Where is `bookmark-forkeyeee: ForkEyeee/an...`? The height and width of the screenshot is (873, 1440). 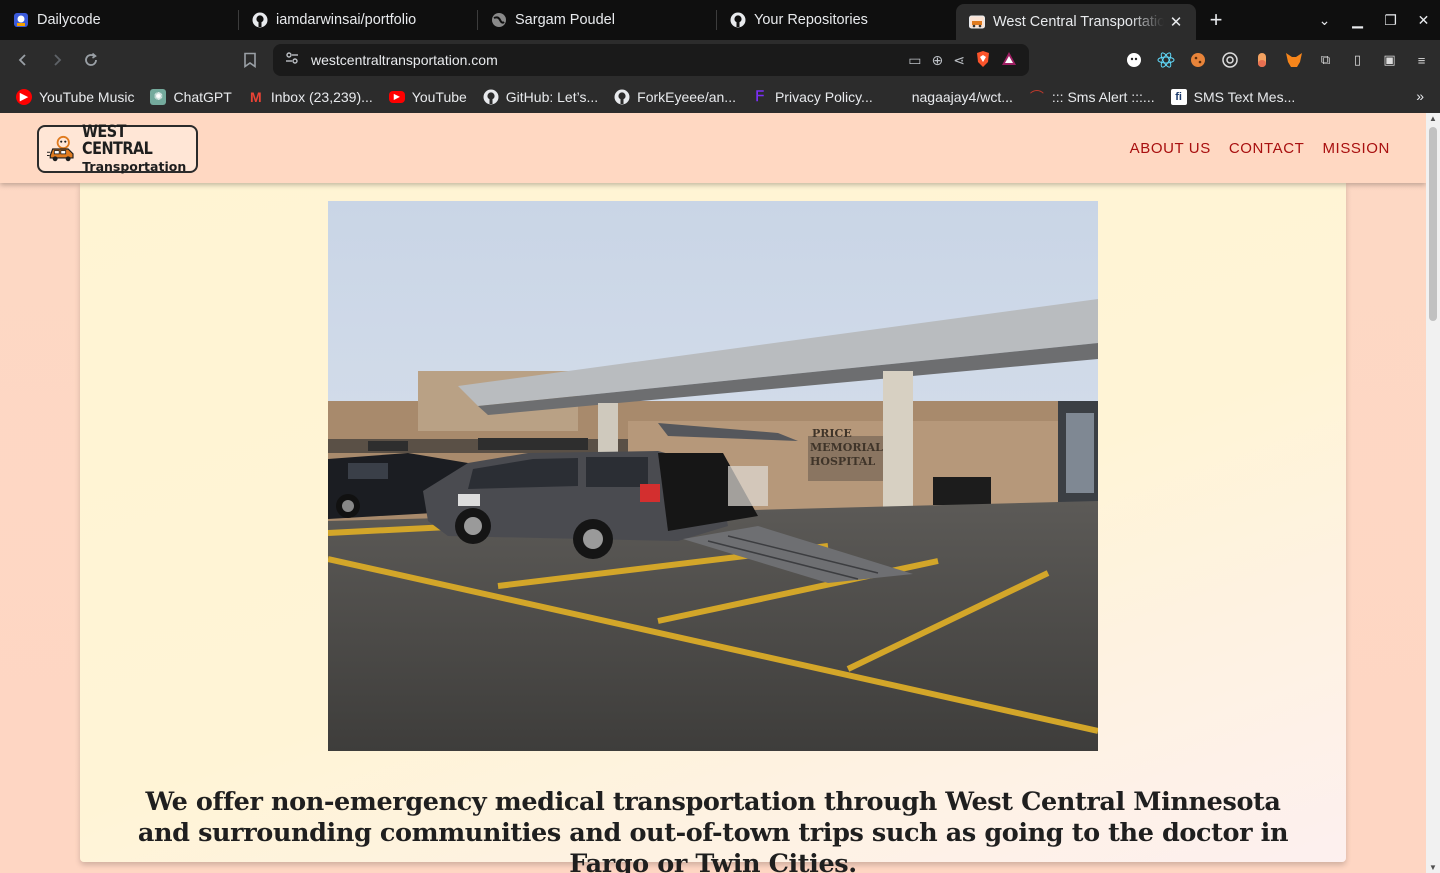 bookmark-forkeyeee: ForkEyeee/an... is located at coordinates (675, 97).